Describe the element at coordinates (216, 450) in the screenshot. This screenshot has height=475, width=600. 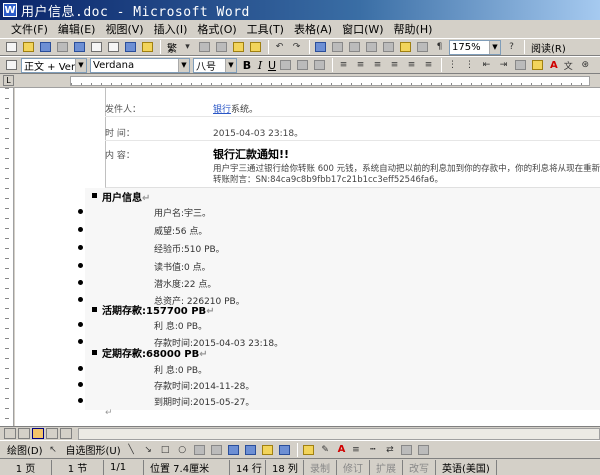
I see `vertical-textbox-icon` at that location.